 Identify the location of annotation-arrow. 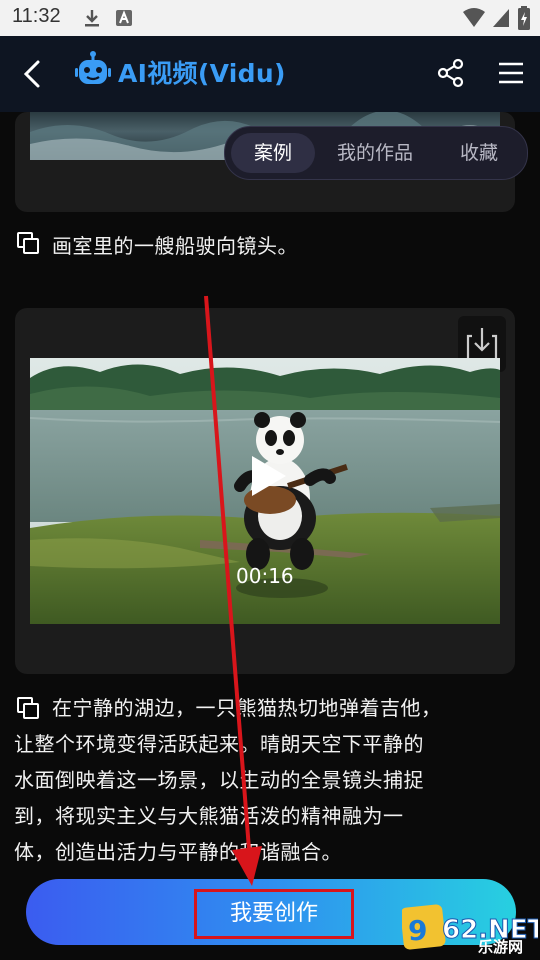
(233, 590).